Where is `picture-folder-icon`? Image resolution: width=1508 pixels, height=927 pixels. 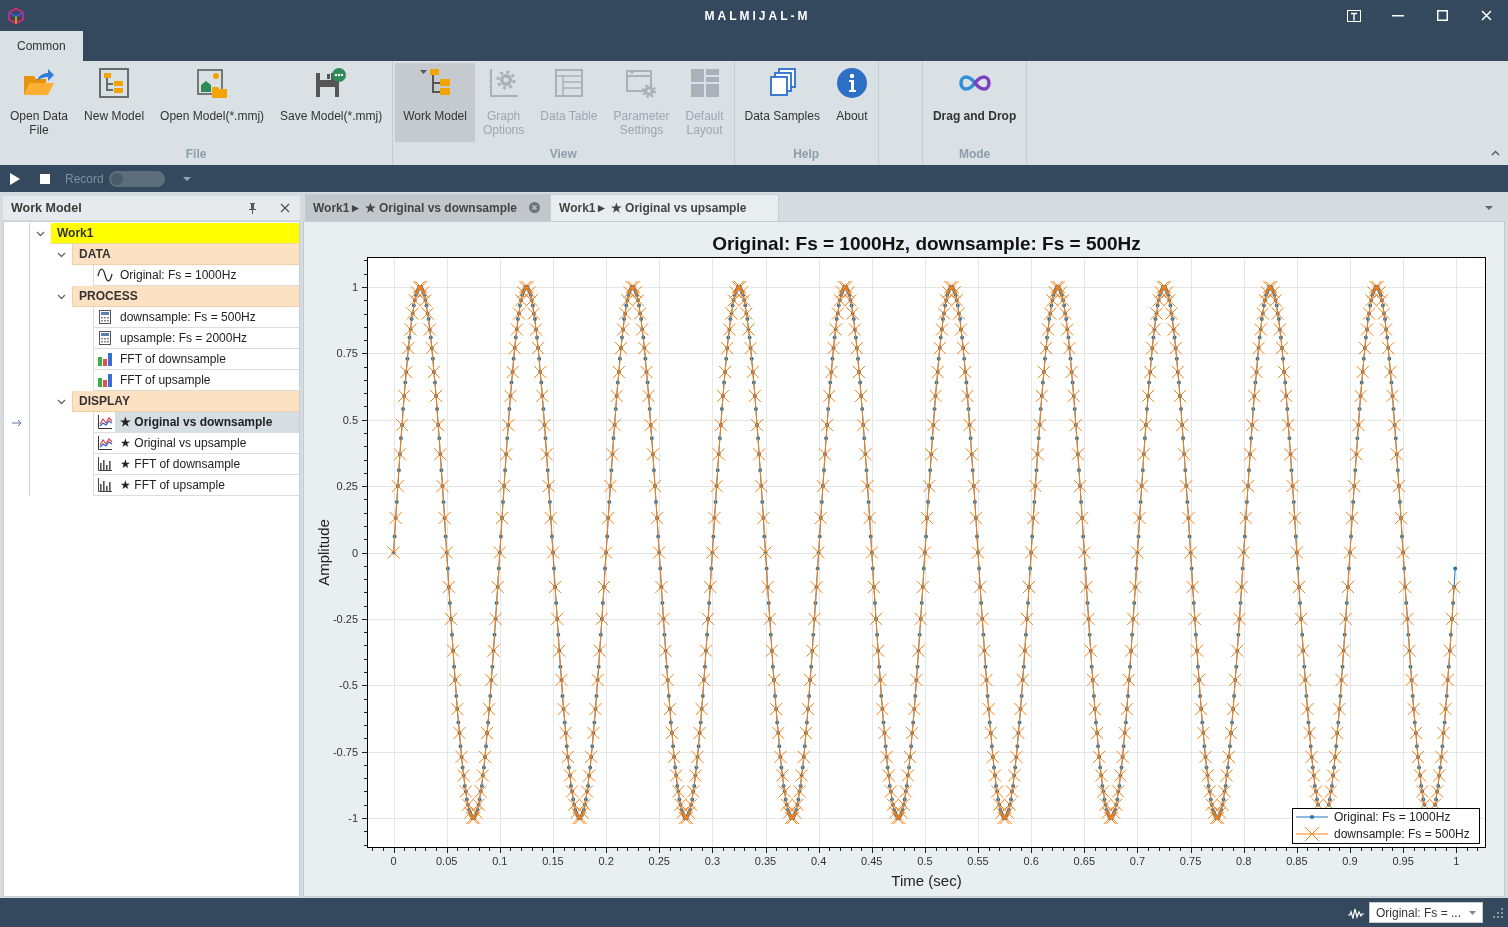 picture-folder-icon is located at coordinates (212, 83).